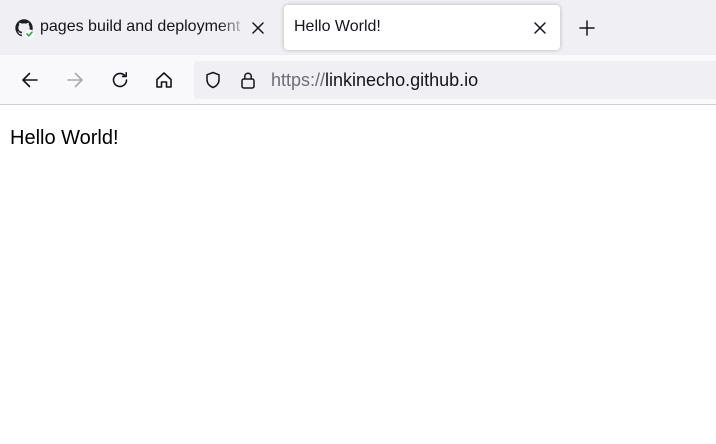 This screenshot has height=444, width=716. I want to click on home-icon, so click(164, 80).